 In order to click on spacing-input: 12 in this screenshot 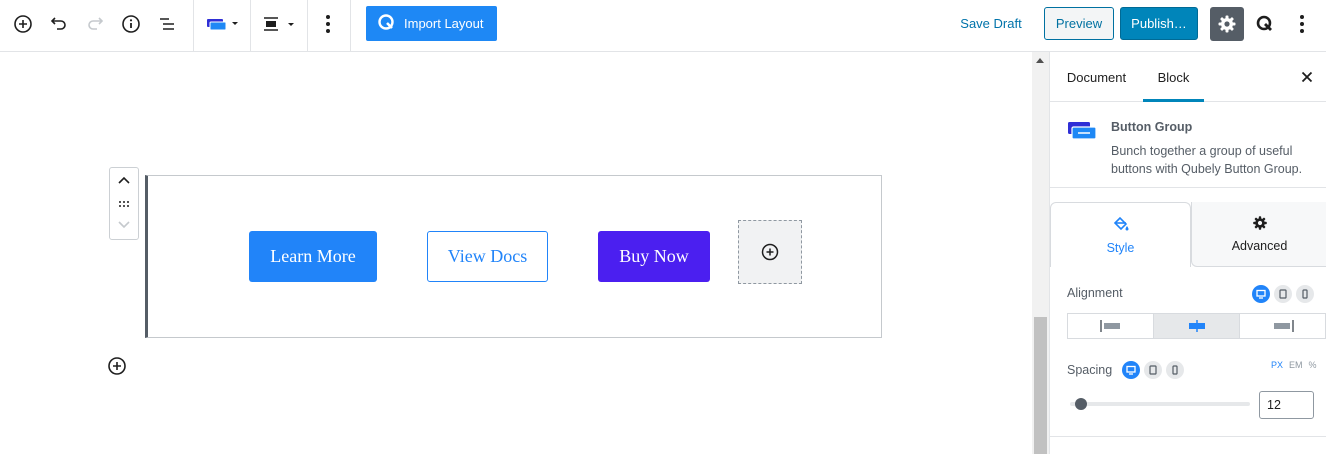, I will do `click(1286, 405)`.